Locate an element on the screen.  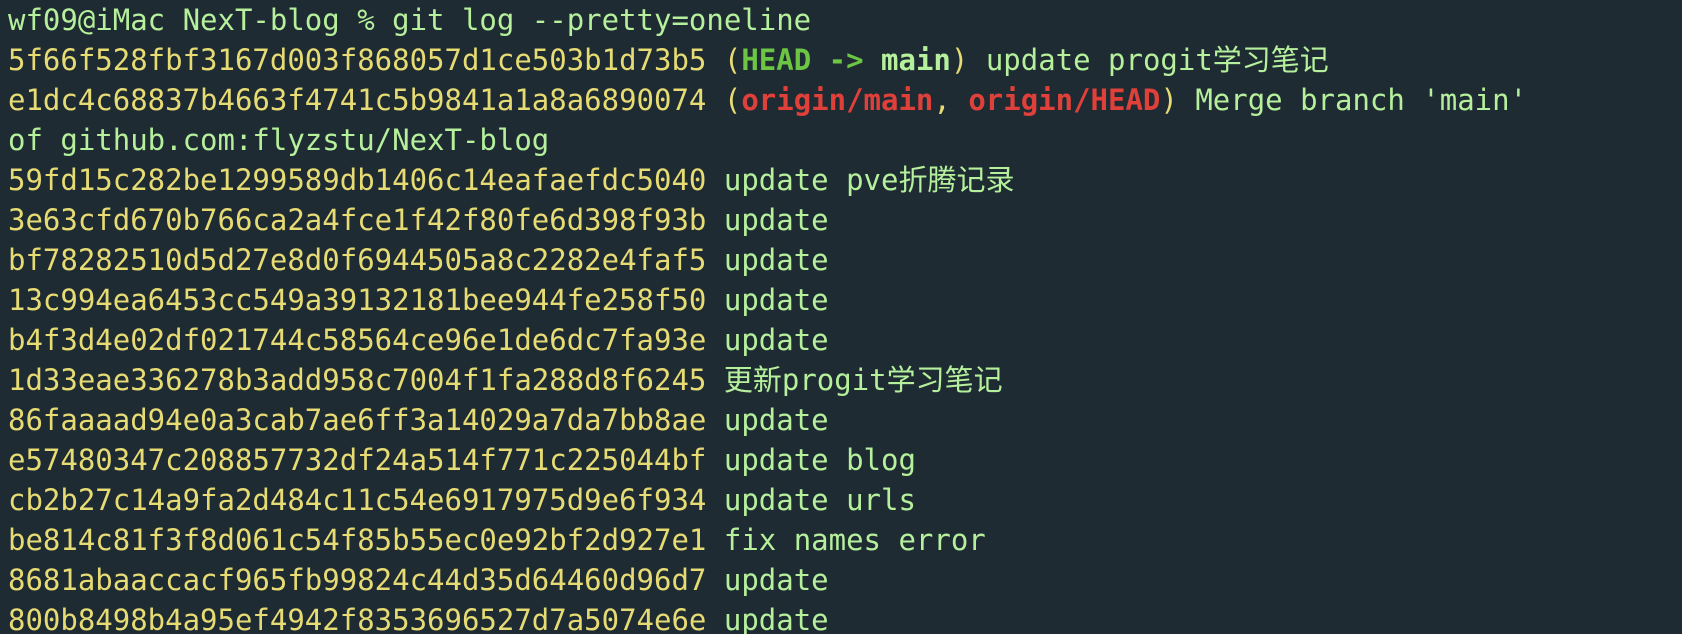
commit-hash: bf78282510d5d27e8d0f6944505a8c2282e4faf5 is located at coordinates (357, 260).